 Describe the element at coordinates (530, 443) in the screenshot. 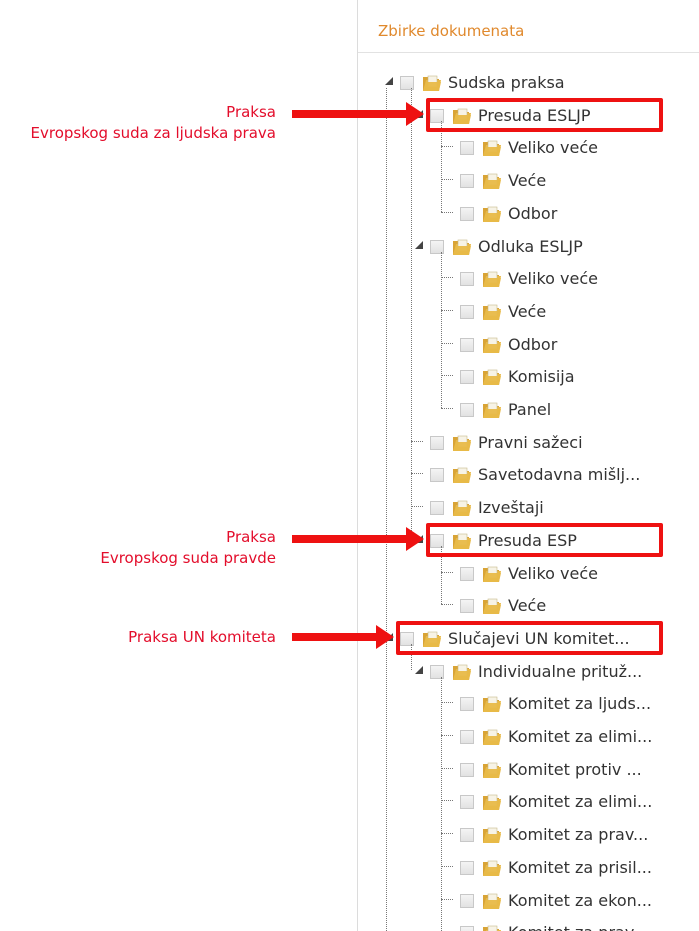

I see `tree-node-label: Pravni sažeci` at that location.